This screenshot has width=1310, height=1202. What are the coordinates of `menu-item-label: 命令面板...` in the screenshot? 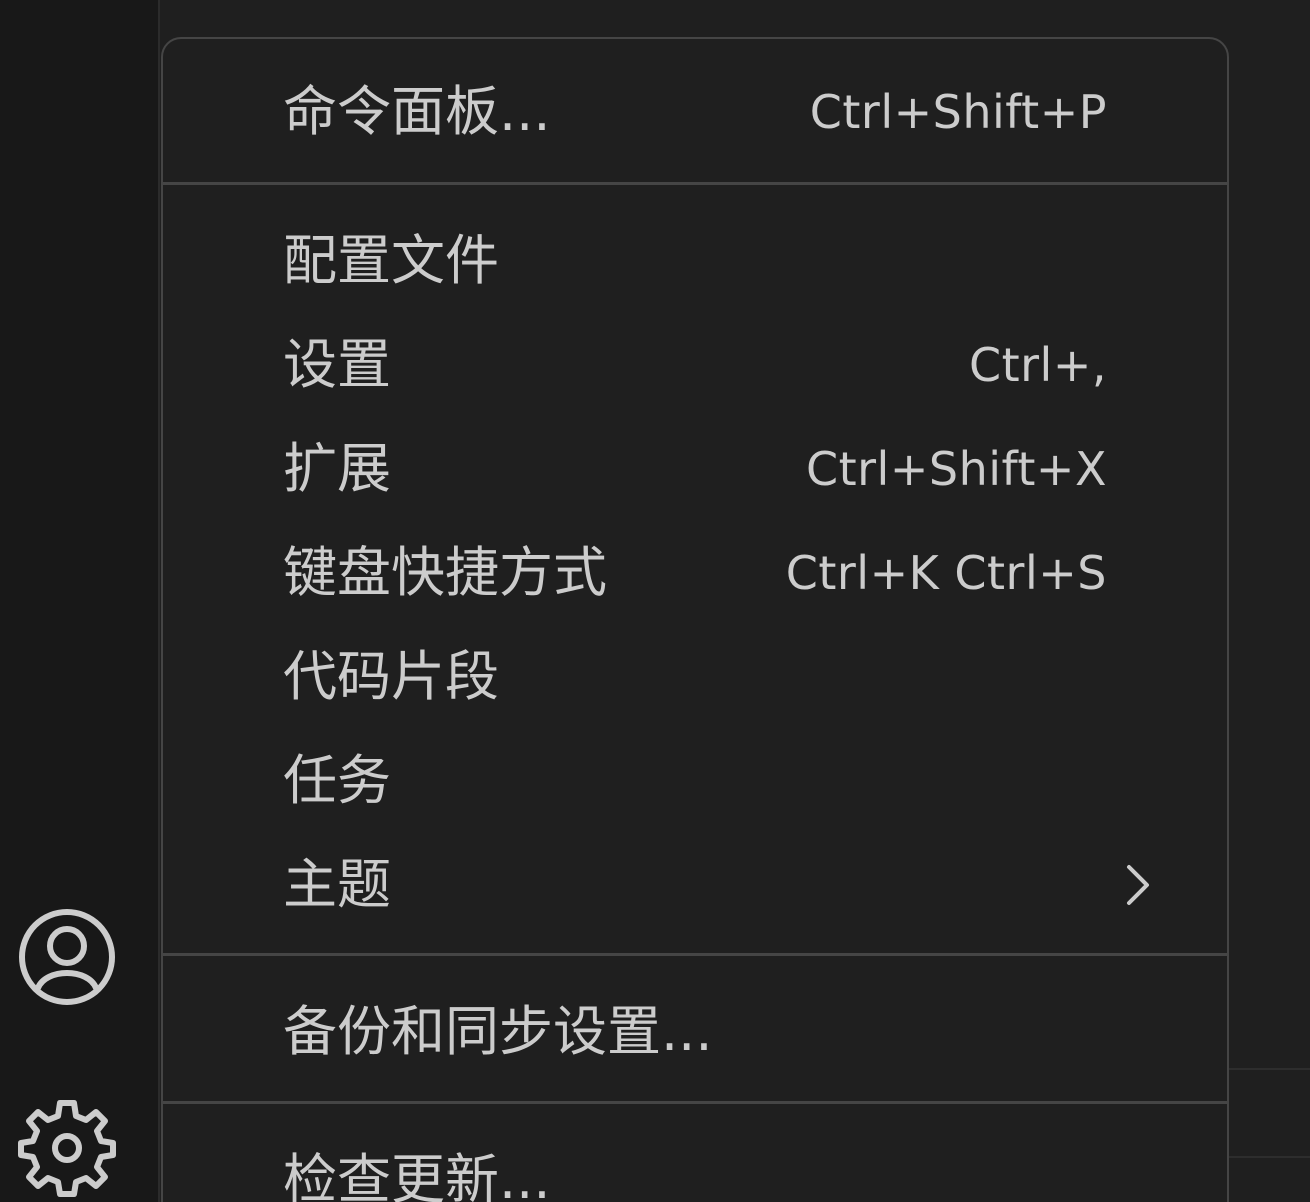 It's located at (417, 111).